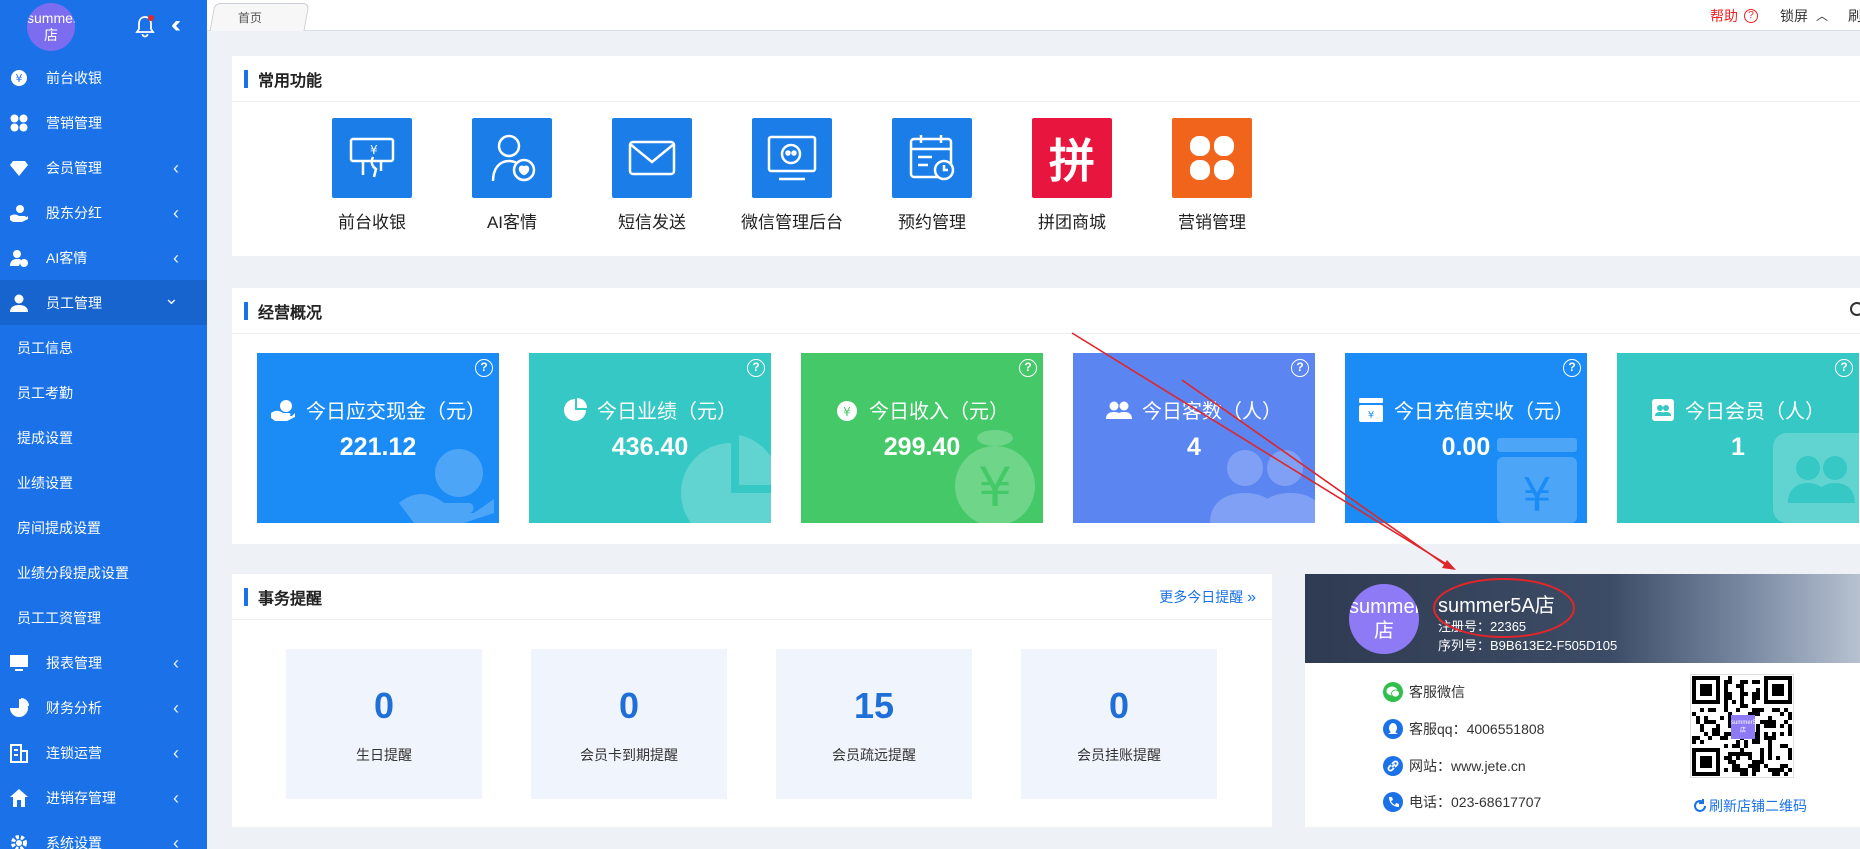  I want to click on sidebar-item-label: 股东分红, so click(74, 212).